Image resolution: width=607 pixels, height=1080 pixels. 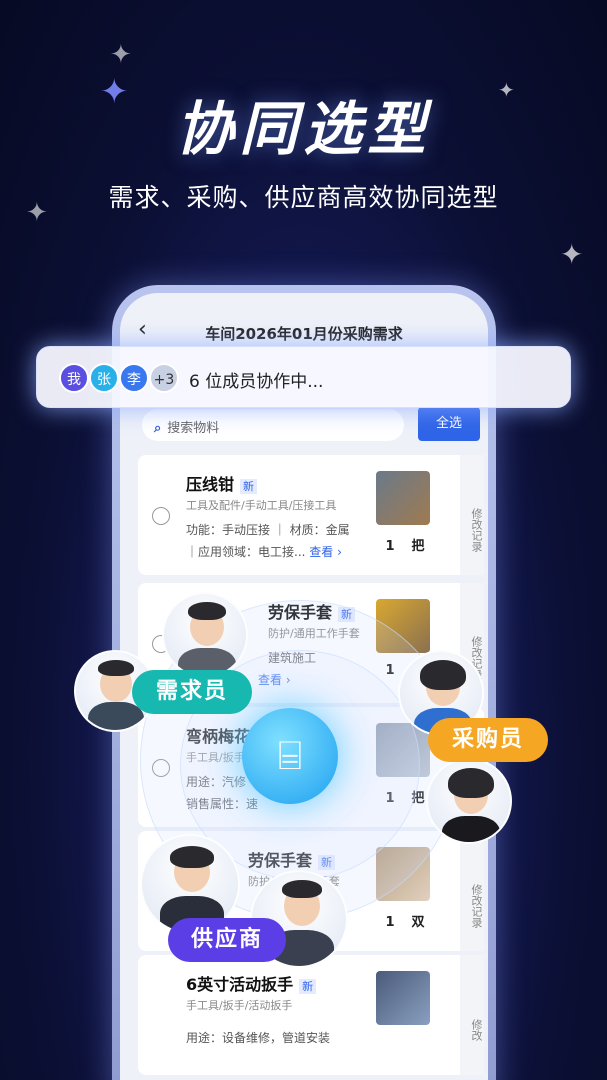 I want to click on item-title: 压线钳新, so click(x=222, y=483).